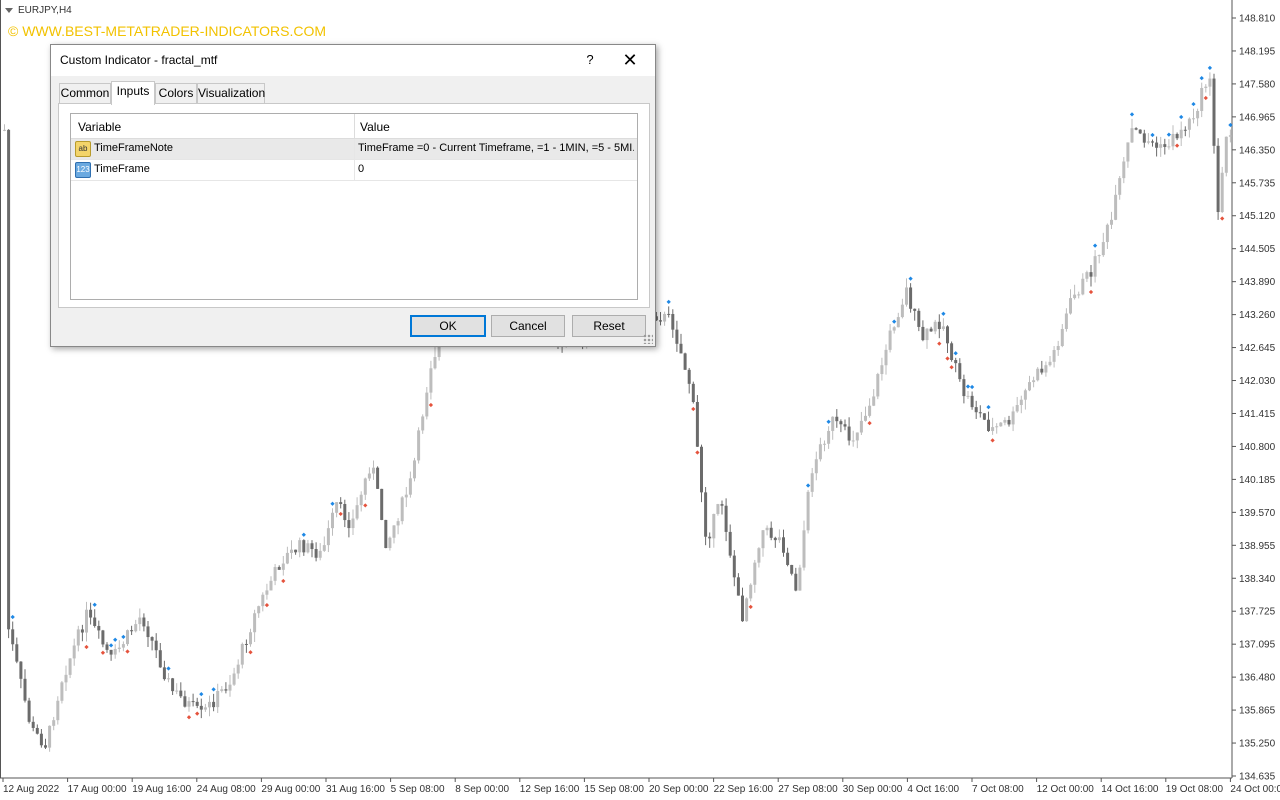  What do you see at coordinates (496, 169) in the screenshot?
I see `row-value: 0` at bounding box center [496, 169].